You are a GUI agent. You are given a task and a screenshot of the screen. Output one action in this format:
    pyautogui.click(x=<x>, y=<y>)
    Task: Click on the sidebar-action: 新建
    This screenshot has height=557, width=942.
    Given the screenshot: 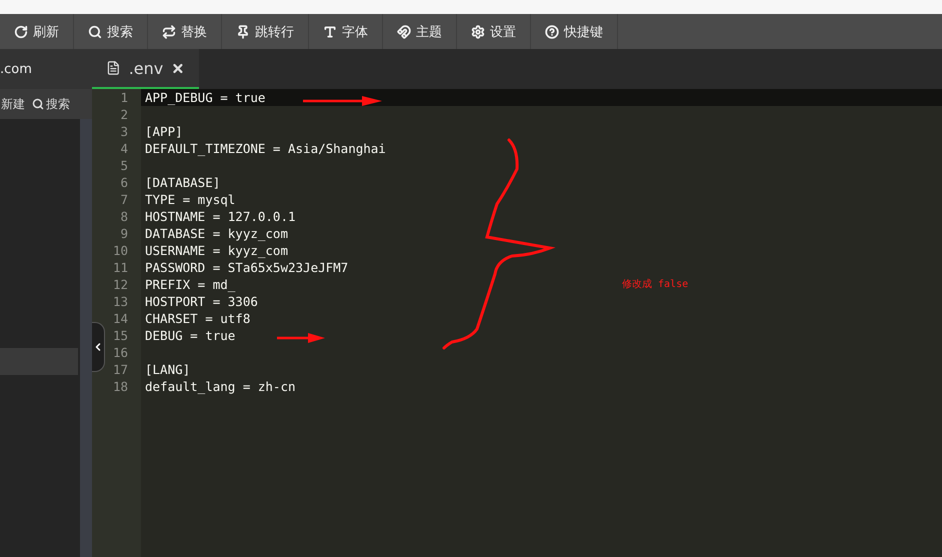 What is the action you would take?
    pyautogui.click(x=12, y=104)
    